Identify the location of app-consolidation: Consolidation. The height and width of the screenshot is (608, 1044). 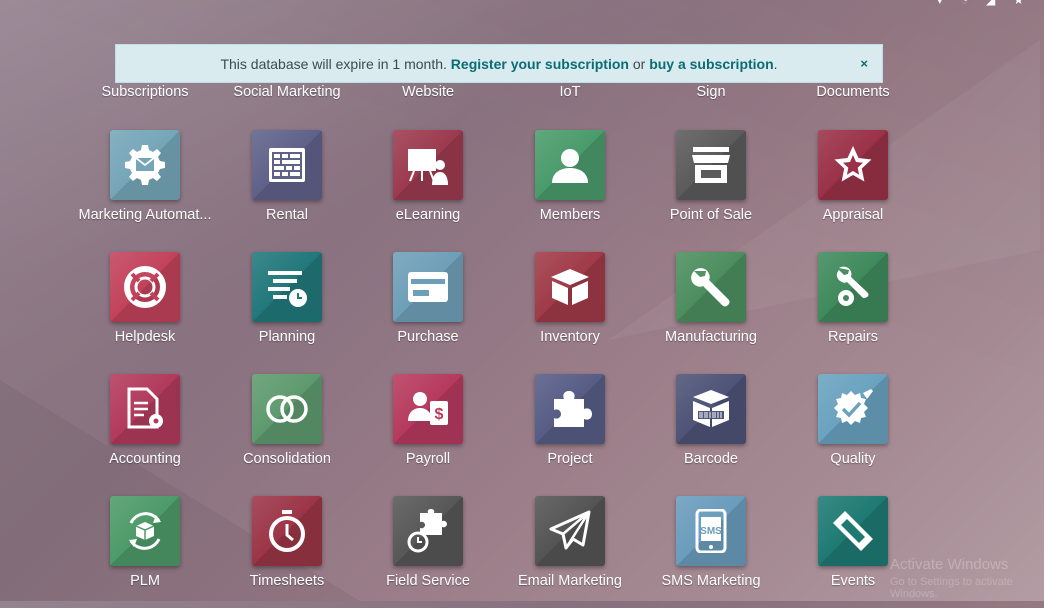
(287, 430).